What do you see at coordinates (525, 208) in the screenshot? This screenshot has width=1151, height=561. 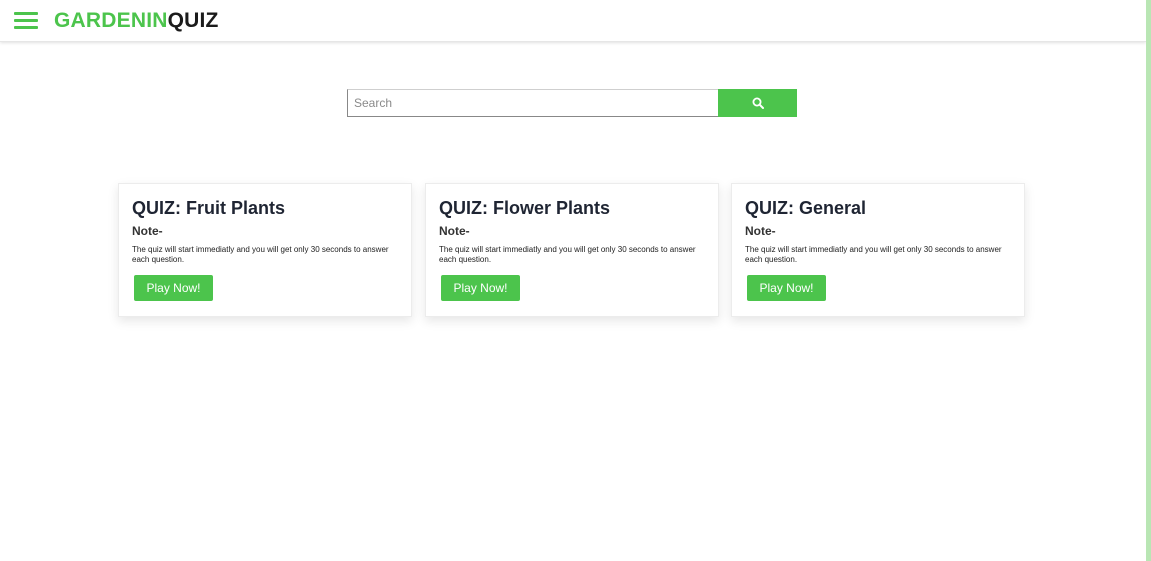 I see `card-title: QUIZ: Flower Plants` at bounding box center [525, 208].